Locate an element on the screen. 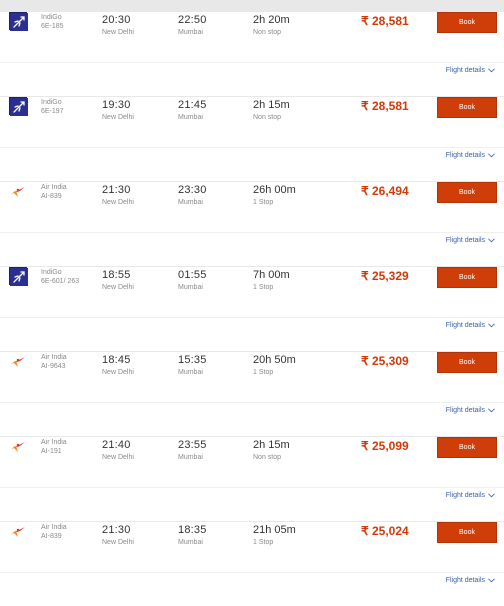 This screenshot has height=606, width=504. departure-time: 19:30 is located at coordinates (116, 105).